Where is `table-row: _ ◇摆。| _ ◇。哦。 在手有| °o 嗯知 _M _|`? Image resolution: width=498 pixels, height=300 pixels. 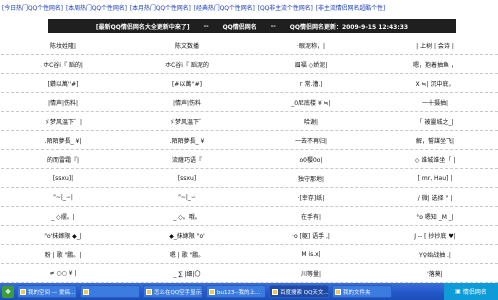
table-row: _ ◇摆。| _ ◇。哦。 在手有| °o 嗯知 _M _| is located at coordinates (249, 216).